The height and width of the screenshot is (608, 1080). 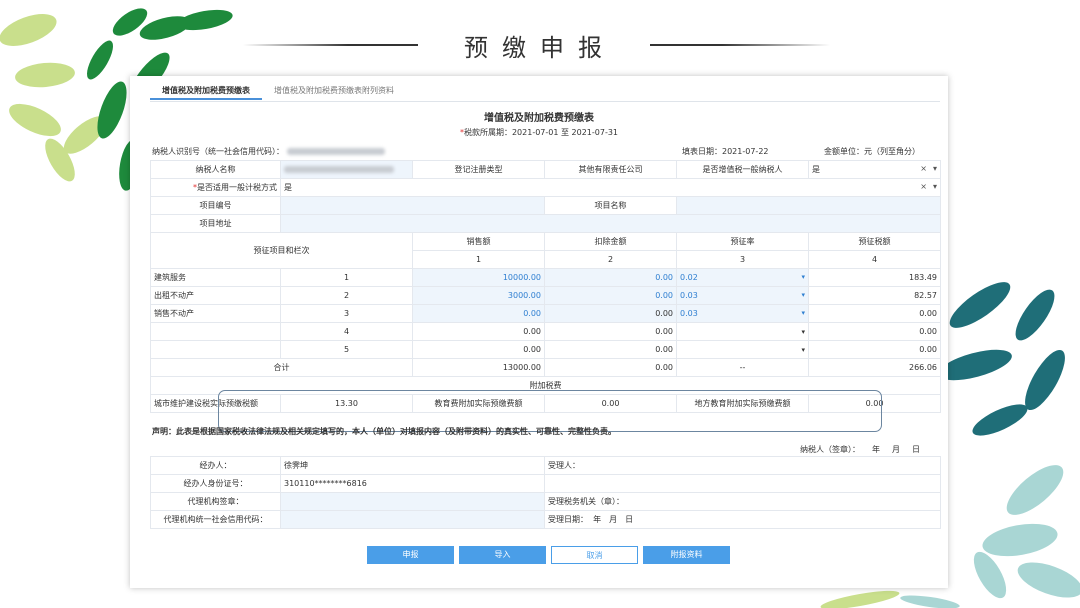 What do you see at coordinates (206, 92) in the screenshot?
I see `tab-prepayment-form: 增值税及附加税费预缴表` at bounding box center [206, 92].